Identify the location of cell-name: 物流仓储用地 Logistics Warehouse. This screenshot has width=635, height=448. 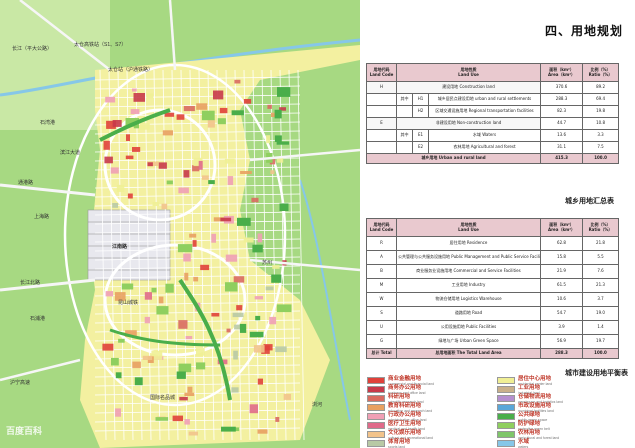
(468, 299).